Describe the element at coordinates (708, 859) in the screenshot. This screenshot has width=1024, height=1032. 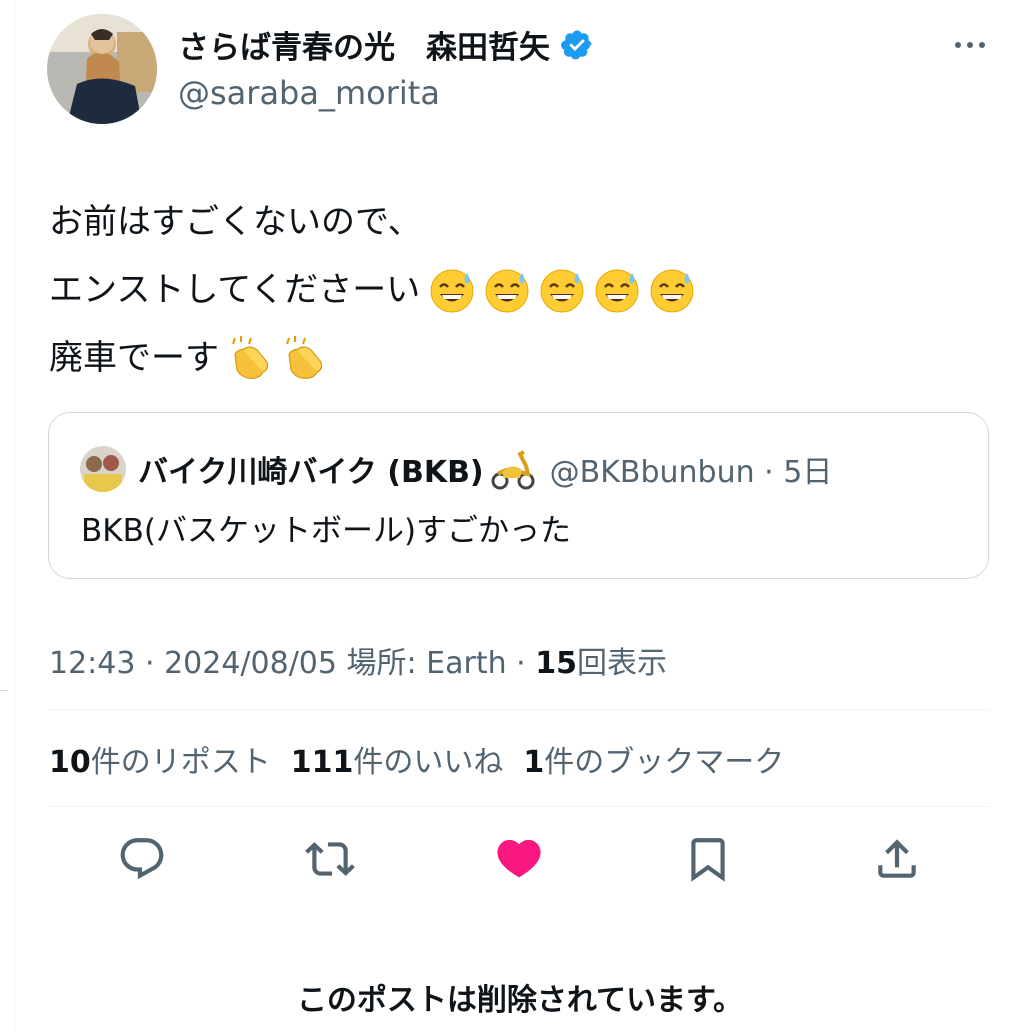
I see `bookmark-icon` at that location.